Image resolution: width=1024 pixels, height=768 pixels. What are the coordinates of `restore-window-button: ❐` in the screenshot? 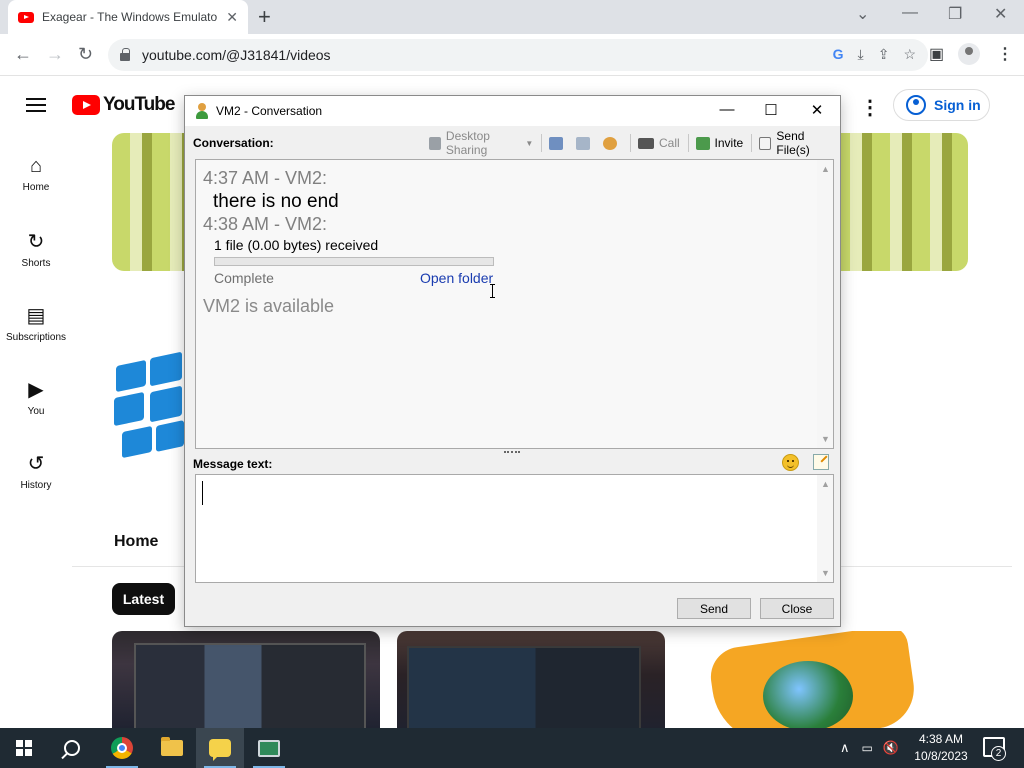 It's located at (955, 14).